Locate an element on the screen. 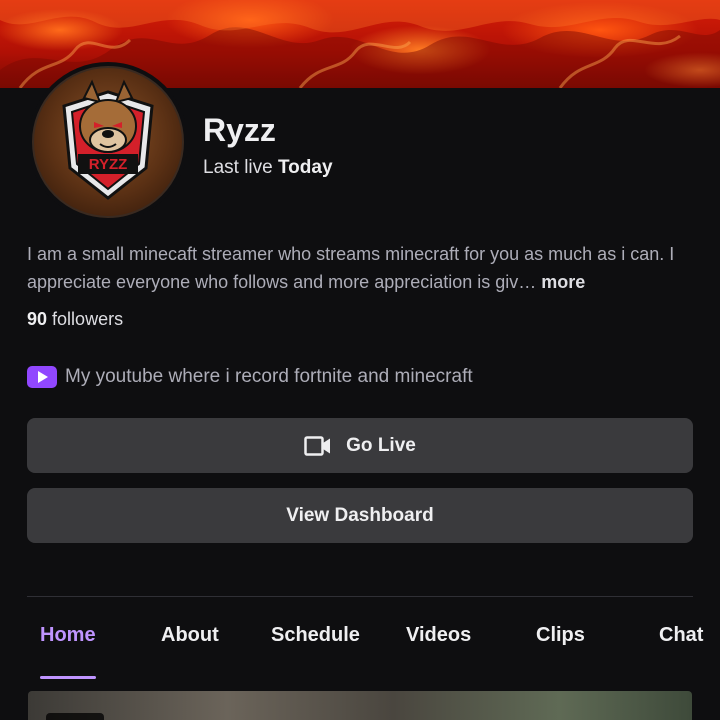  tab-videos: Videos is located at coordinates (438, 635).